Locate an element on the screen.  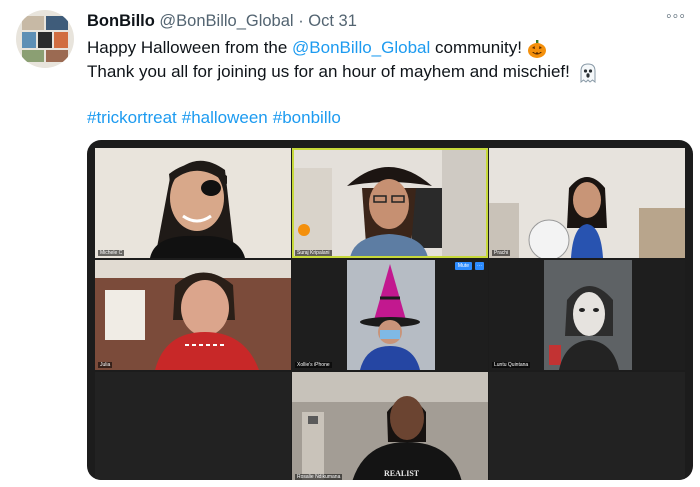
mention-link: @BonBillo_Global is located at coordinates (361, 47).